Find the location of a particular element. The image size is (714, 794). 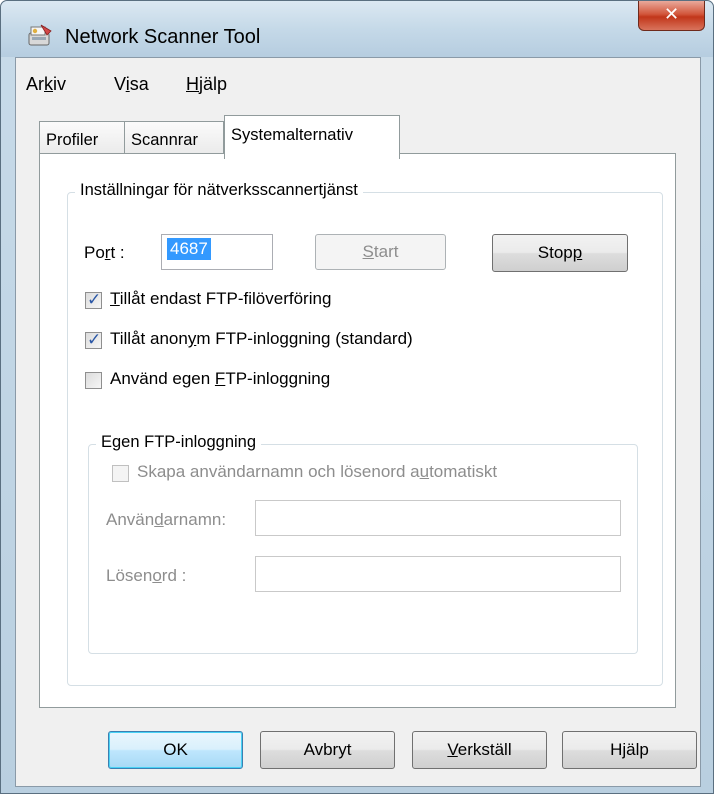

apply-button: Verkställ is located at coordinates (479, 750).